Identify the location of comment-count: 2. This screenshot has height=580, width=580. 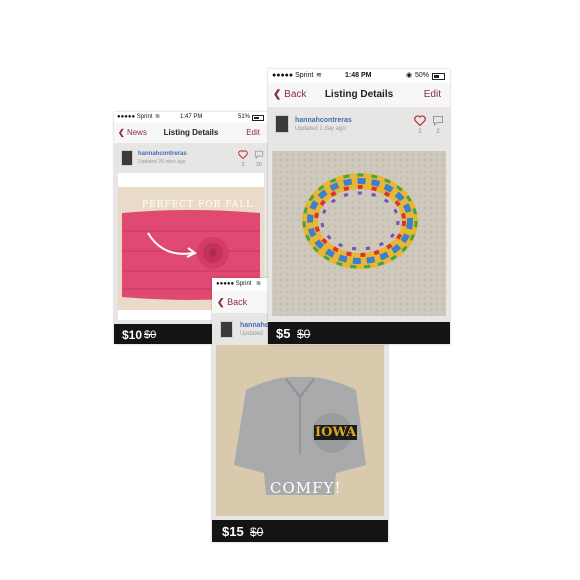
(438, 132).